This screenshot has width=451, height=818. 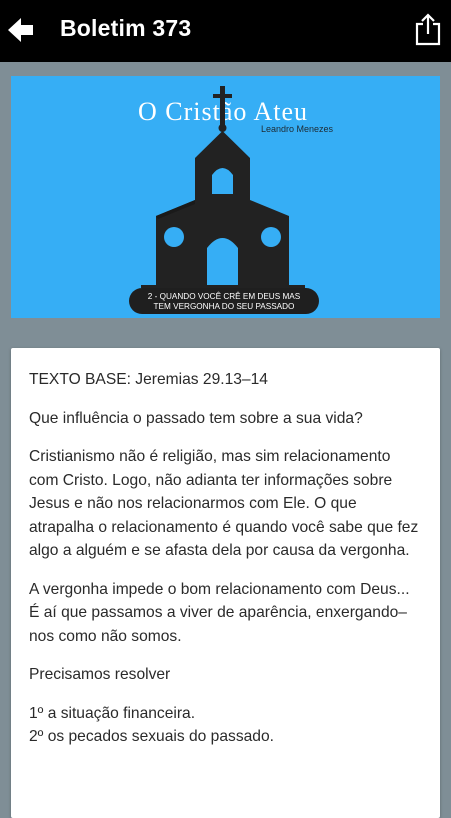 I want to click on page-title: Boletim 373, so click(x=126, y=28).